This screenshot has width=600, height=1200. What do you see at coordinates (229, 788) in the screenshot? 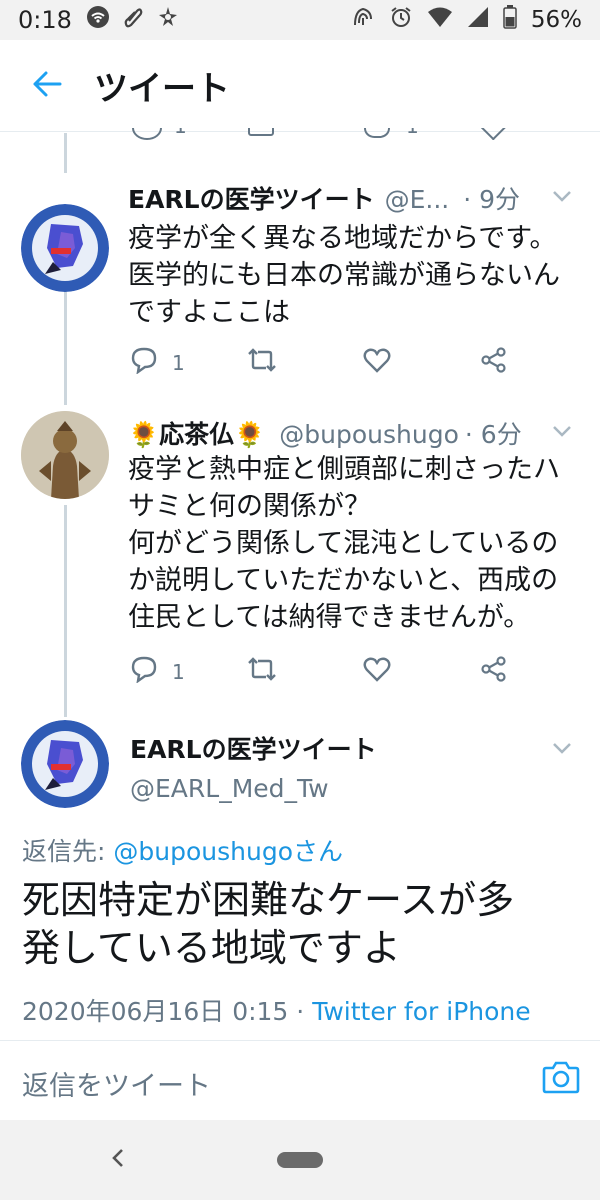
I see `main-author-handle: @EARL_Med_Tw` at bounding box center [229, 788].